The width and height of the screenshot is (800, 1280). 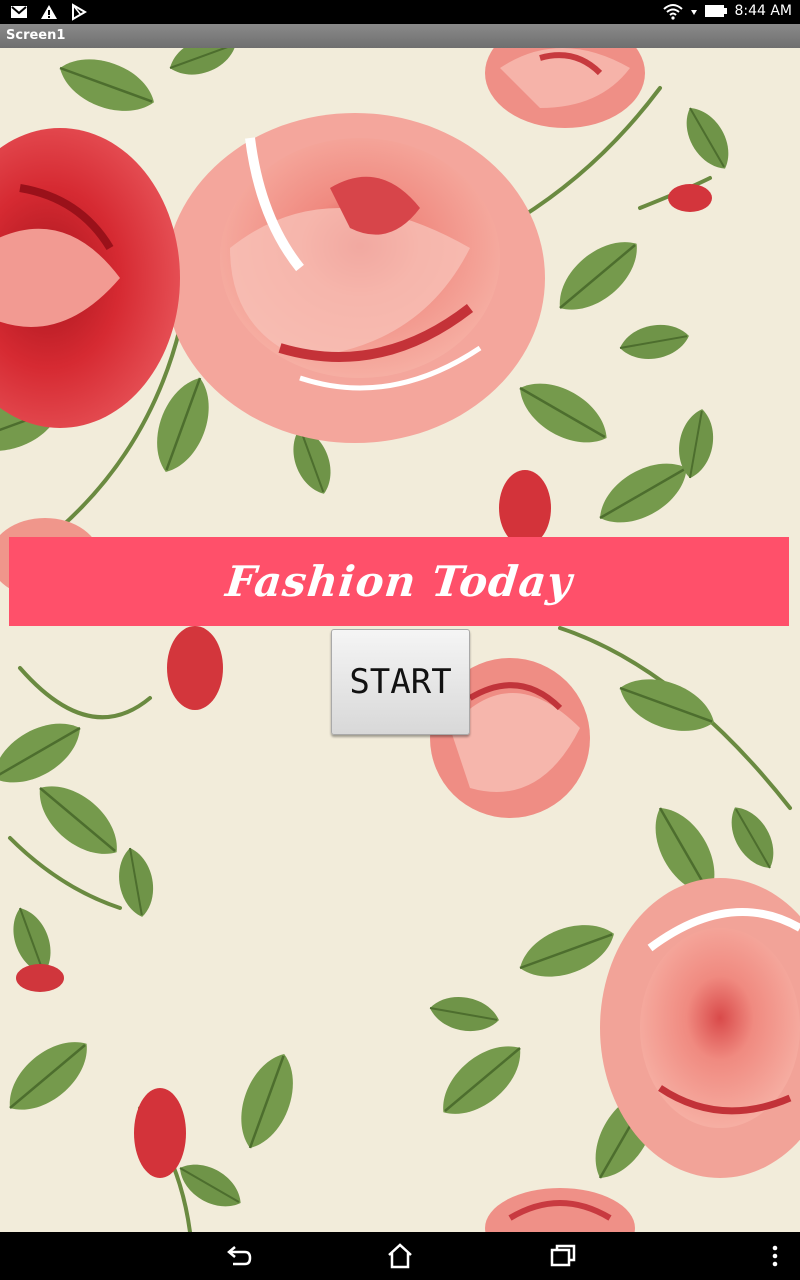 I want to click on start-button: START, so click(x=400, y=682).